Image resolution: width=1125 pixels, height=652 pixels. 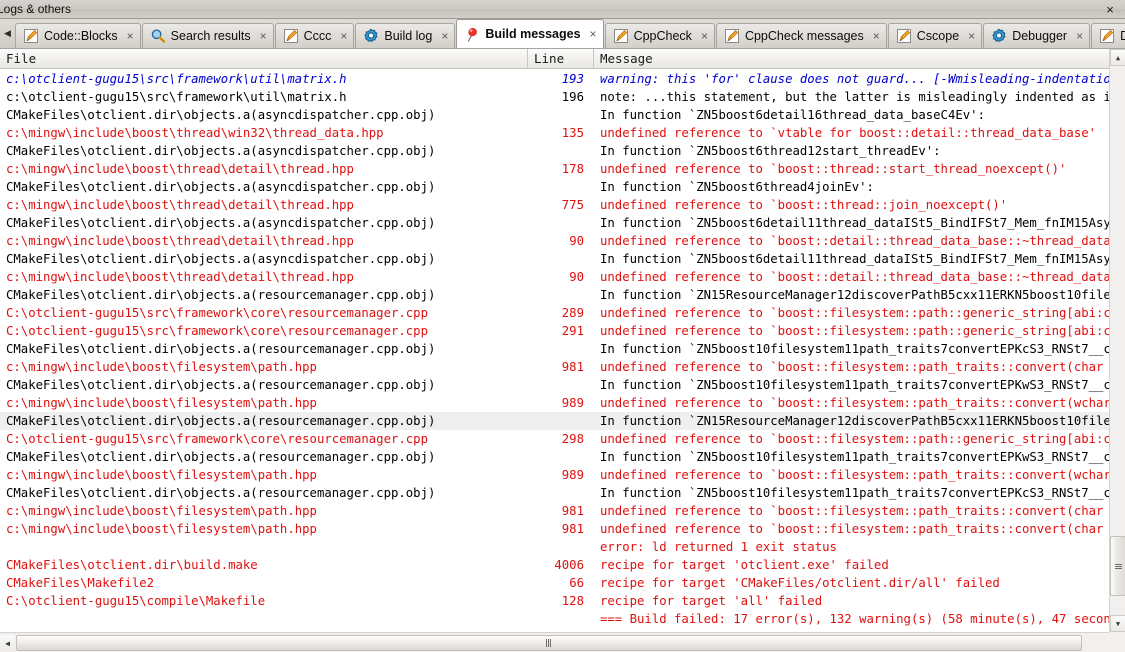 I want to click on tab-search-results: Search results ×, so click(x=207, y=35).